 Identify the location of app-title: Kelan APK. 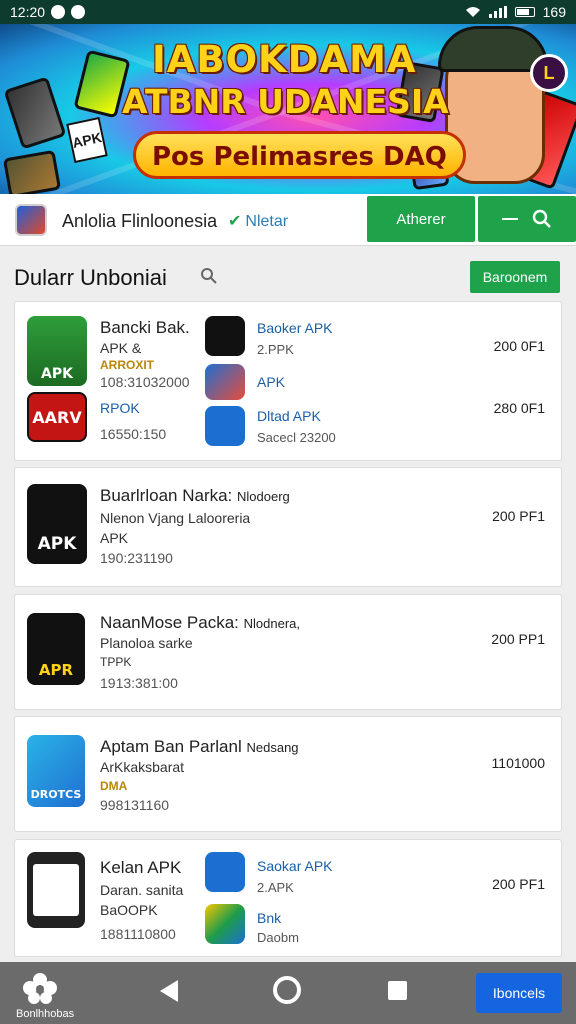
(141, 867).